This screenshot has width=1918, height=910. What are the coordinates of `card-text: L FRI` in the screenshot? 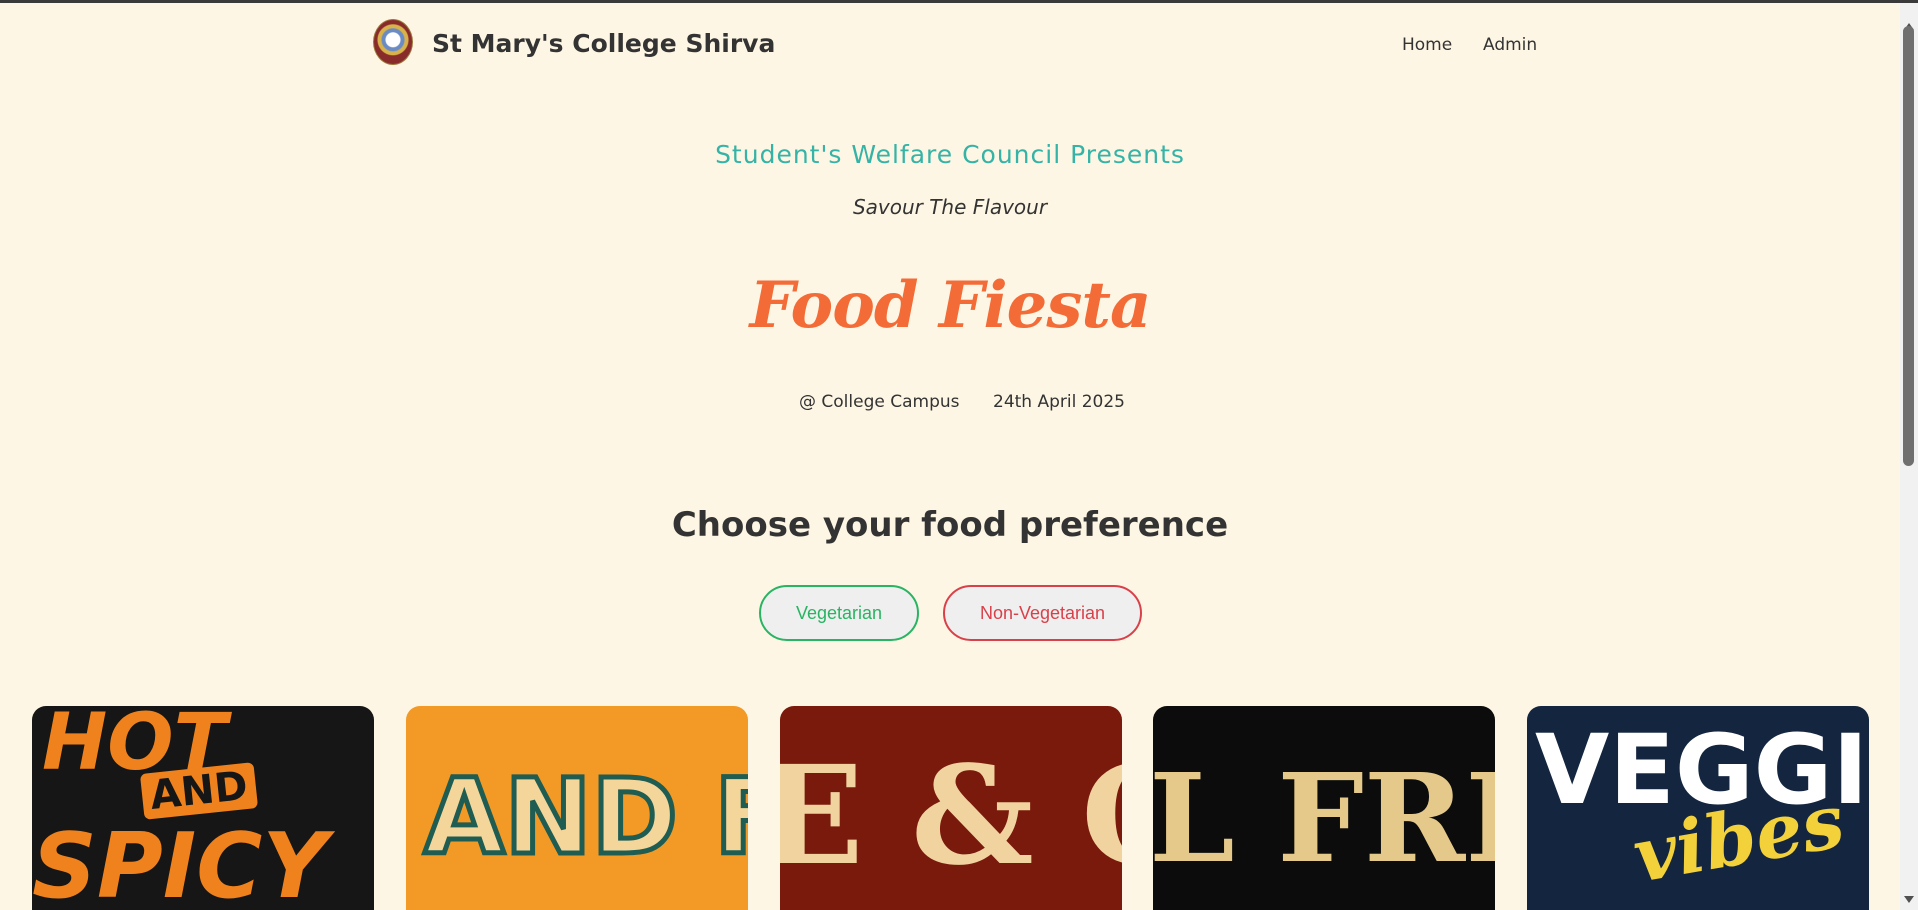 It's located at (1324, 818).